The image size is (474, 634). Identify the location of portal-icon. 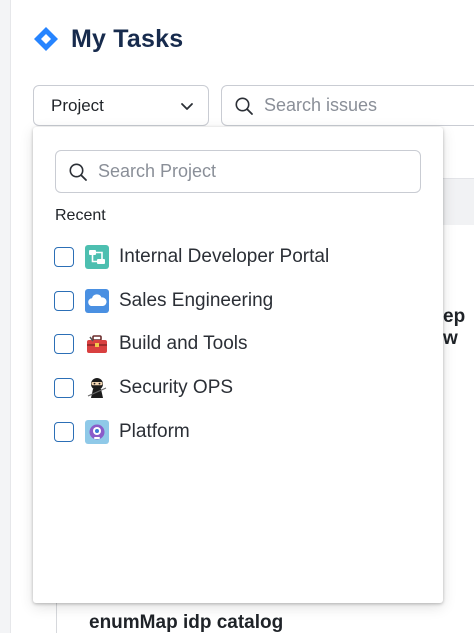
(97, 257).